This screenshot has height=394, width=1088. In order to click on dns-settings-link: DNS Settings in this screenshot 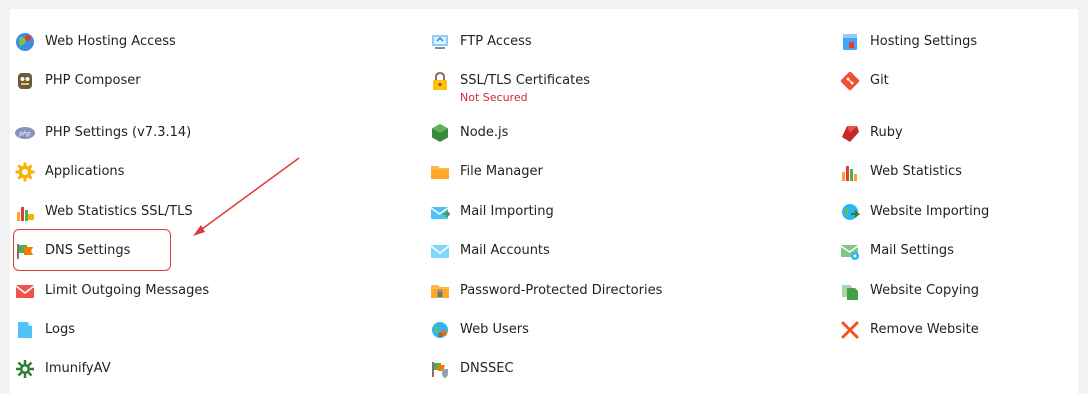, I will do `click(72, 251)`.